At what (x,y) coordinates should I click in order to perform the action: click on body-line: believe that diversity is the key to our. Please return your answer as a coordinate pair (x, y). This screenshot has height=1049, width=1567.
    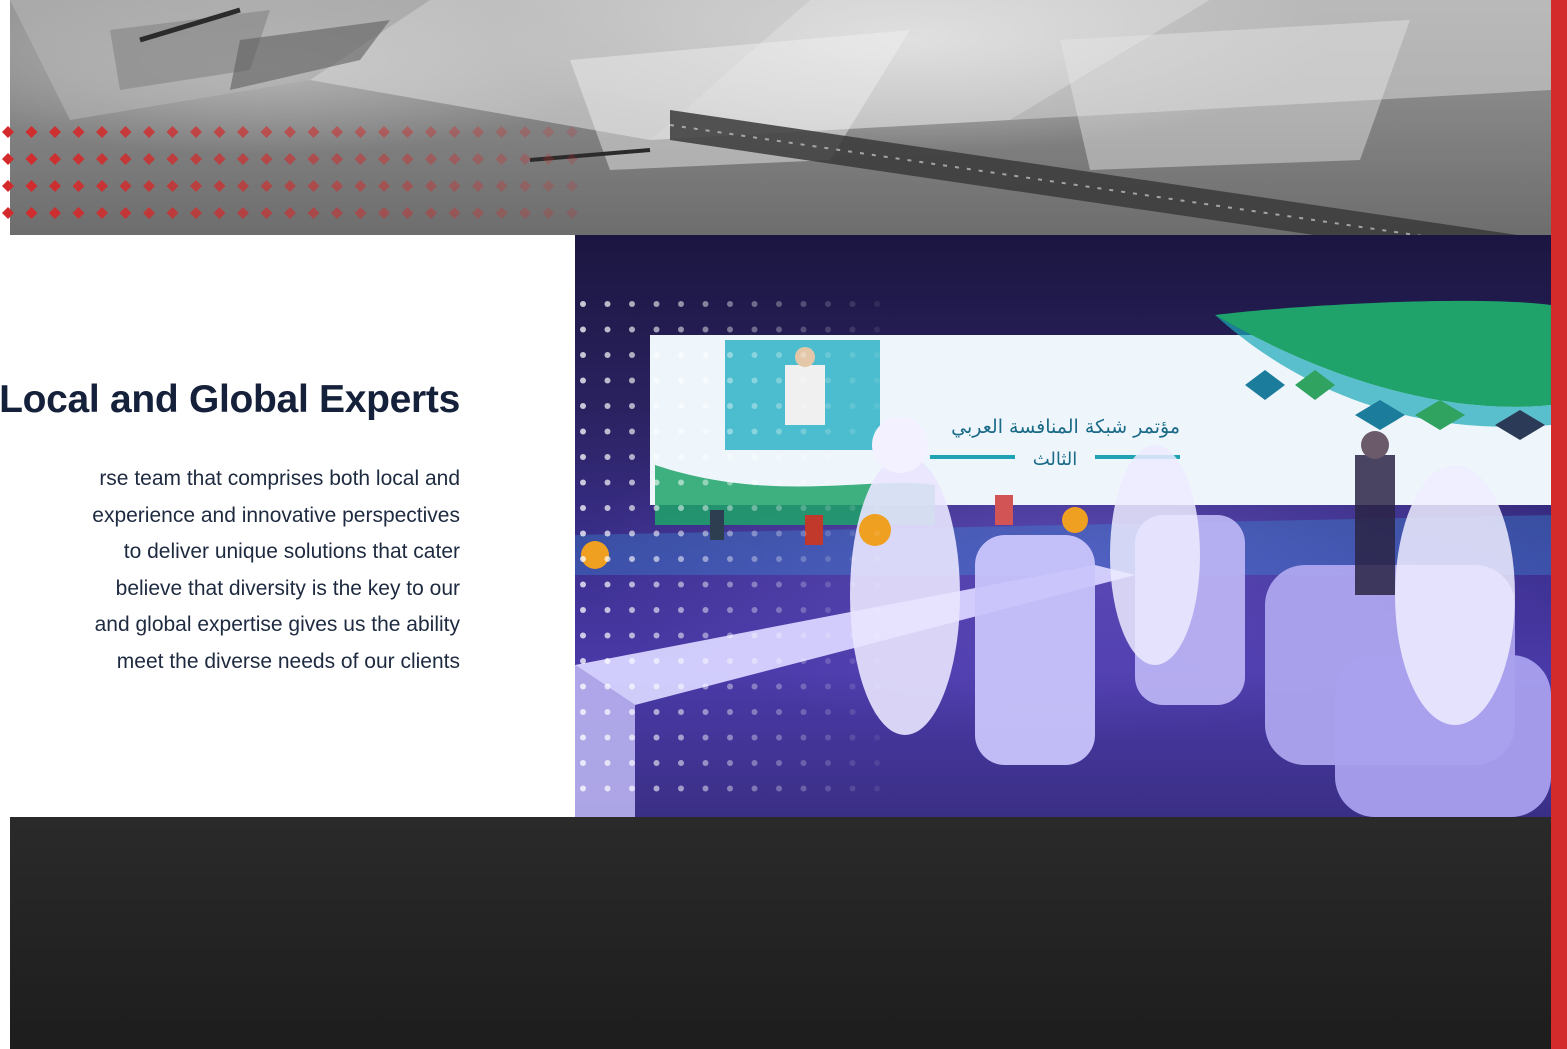
    Looking at the image, I should click on (287, 588).